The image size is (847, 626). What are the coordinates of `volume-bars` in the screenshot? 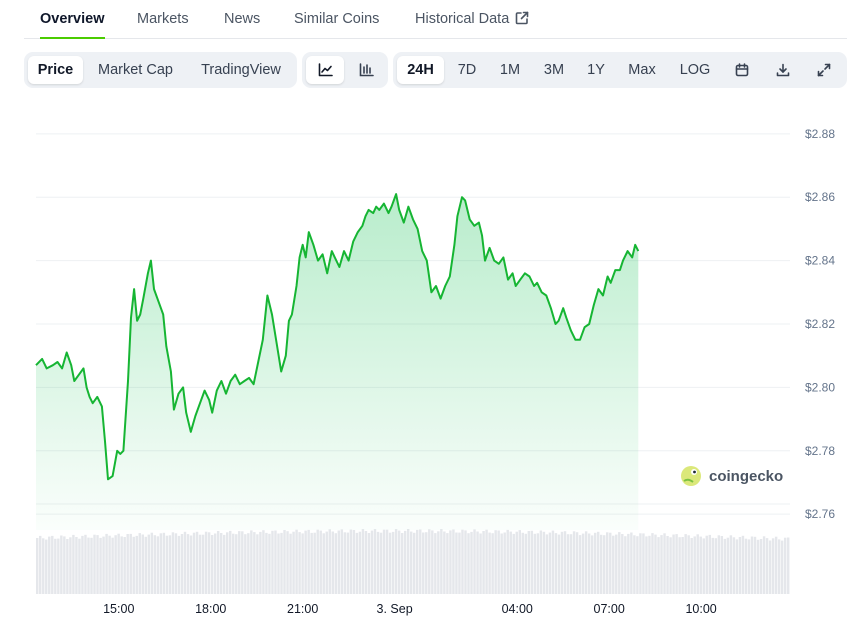 It's located at (413, 561).